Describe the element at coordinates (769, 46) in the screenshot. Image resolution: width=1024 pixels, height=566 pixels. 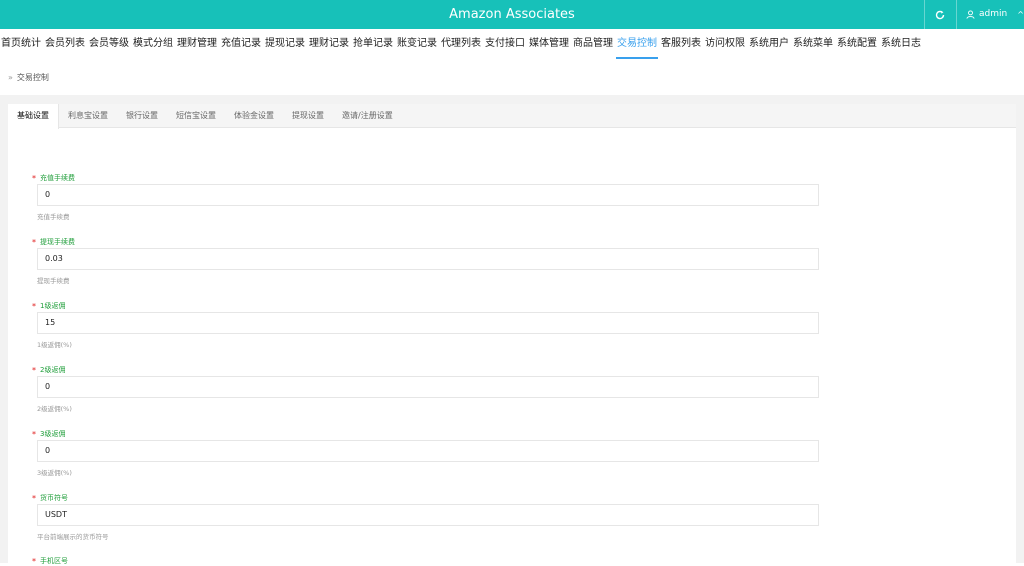
I see `nav-item: 系统用户` at that location.